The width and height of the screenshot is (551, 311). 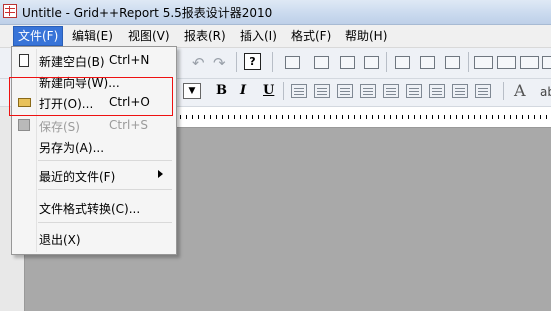 I want to click on text-align-top-icon, so click(x=368, y=91).